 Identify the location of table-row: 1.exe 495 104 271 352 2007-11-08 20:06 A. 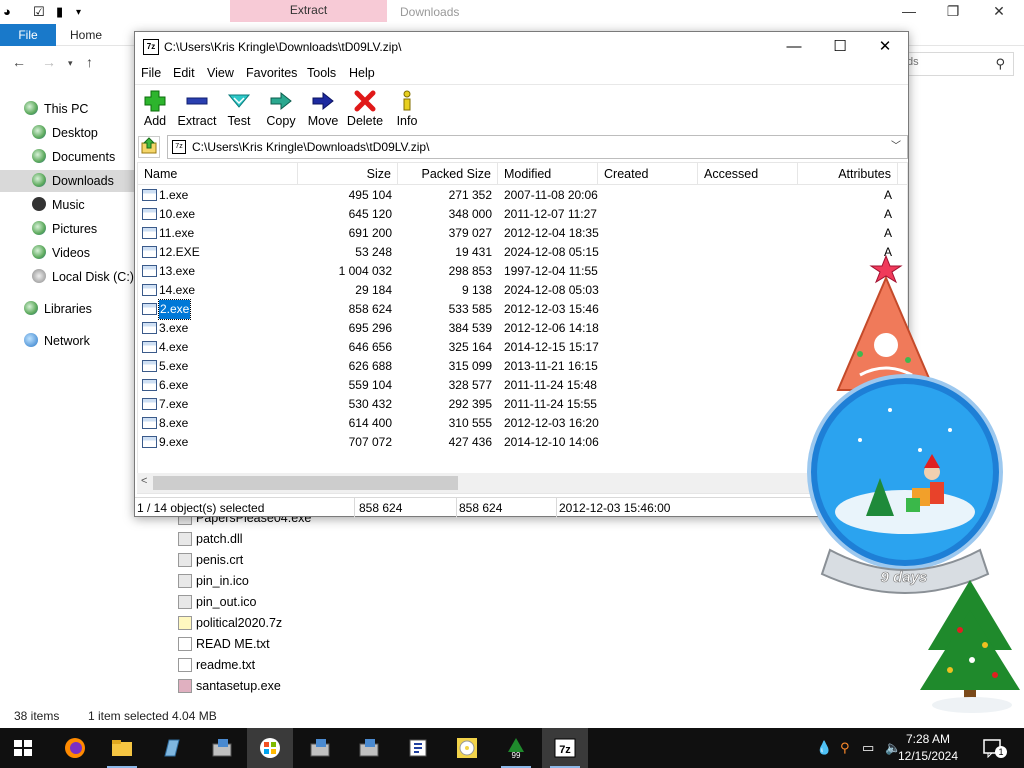
(522, 195).